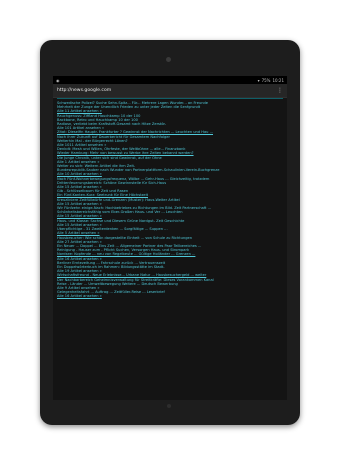 Image resolution: width=340 pixels, height=466 pixels. Describe the element at coordinates (168, 59) in the screenshot. I see `front-camera` at that location.